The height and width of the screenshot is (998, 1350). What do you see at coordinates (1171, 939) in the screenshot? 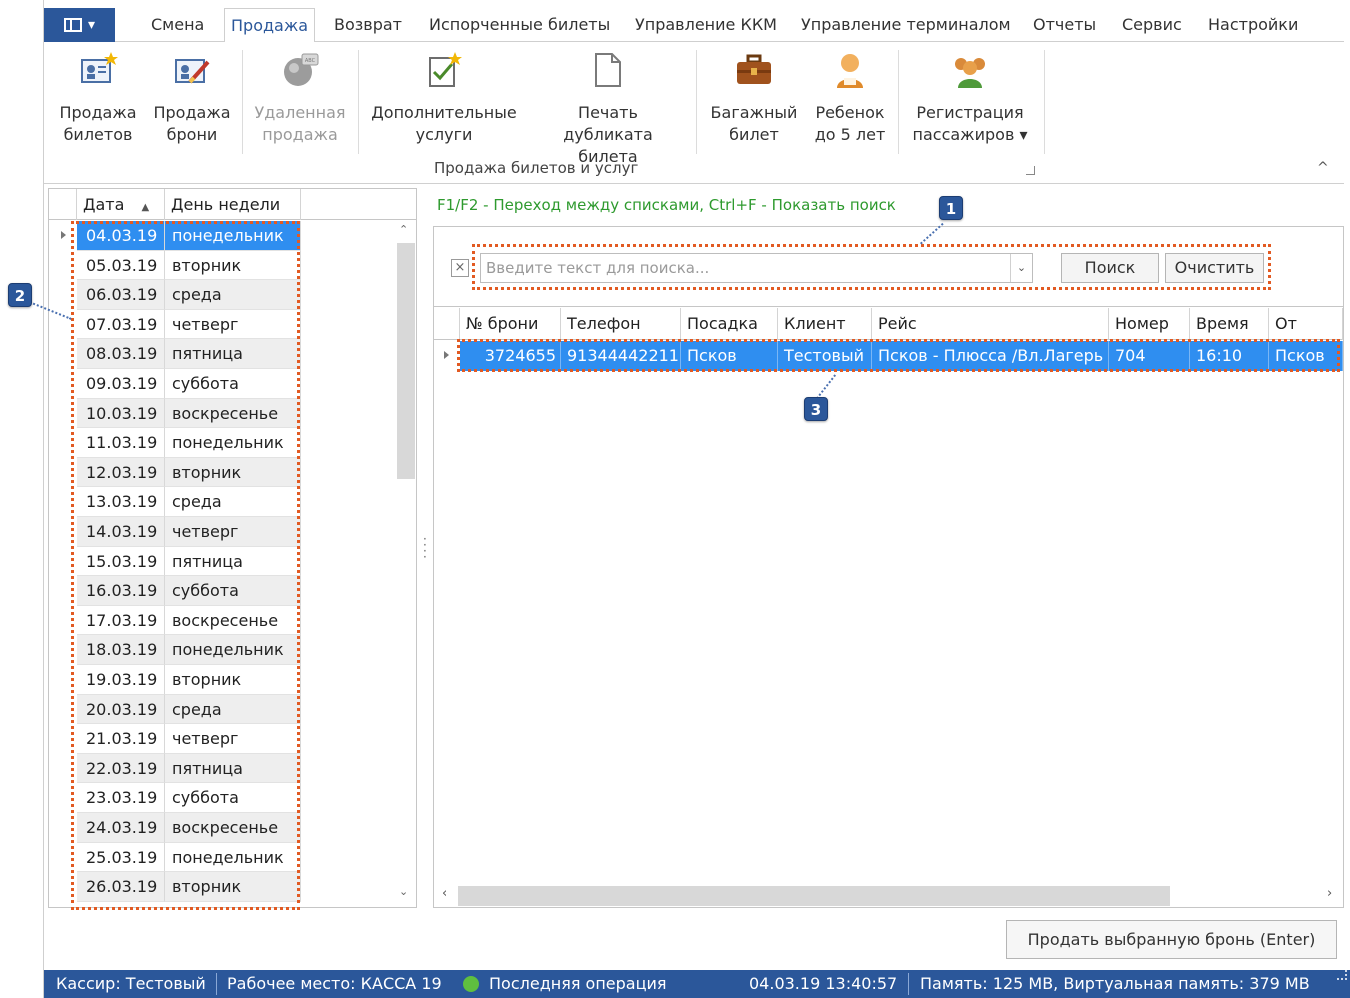
I see `sell-reservation-submit-button: Продать выбранную бронь (Enter)` at bounding box center [1171, 939].